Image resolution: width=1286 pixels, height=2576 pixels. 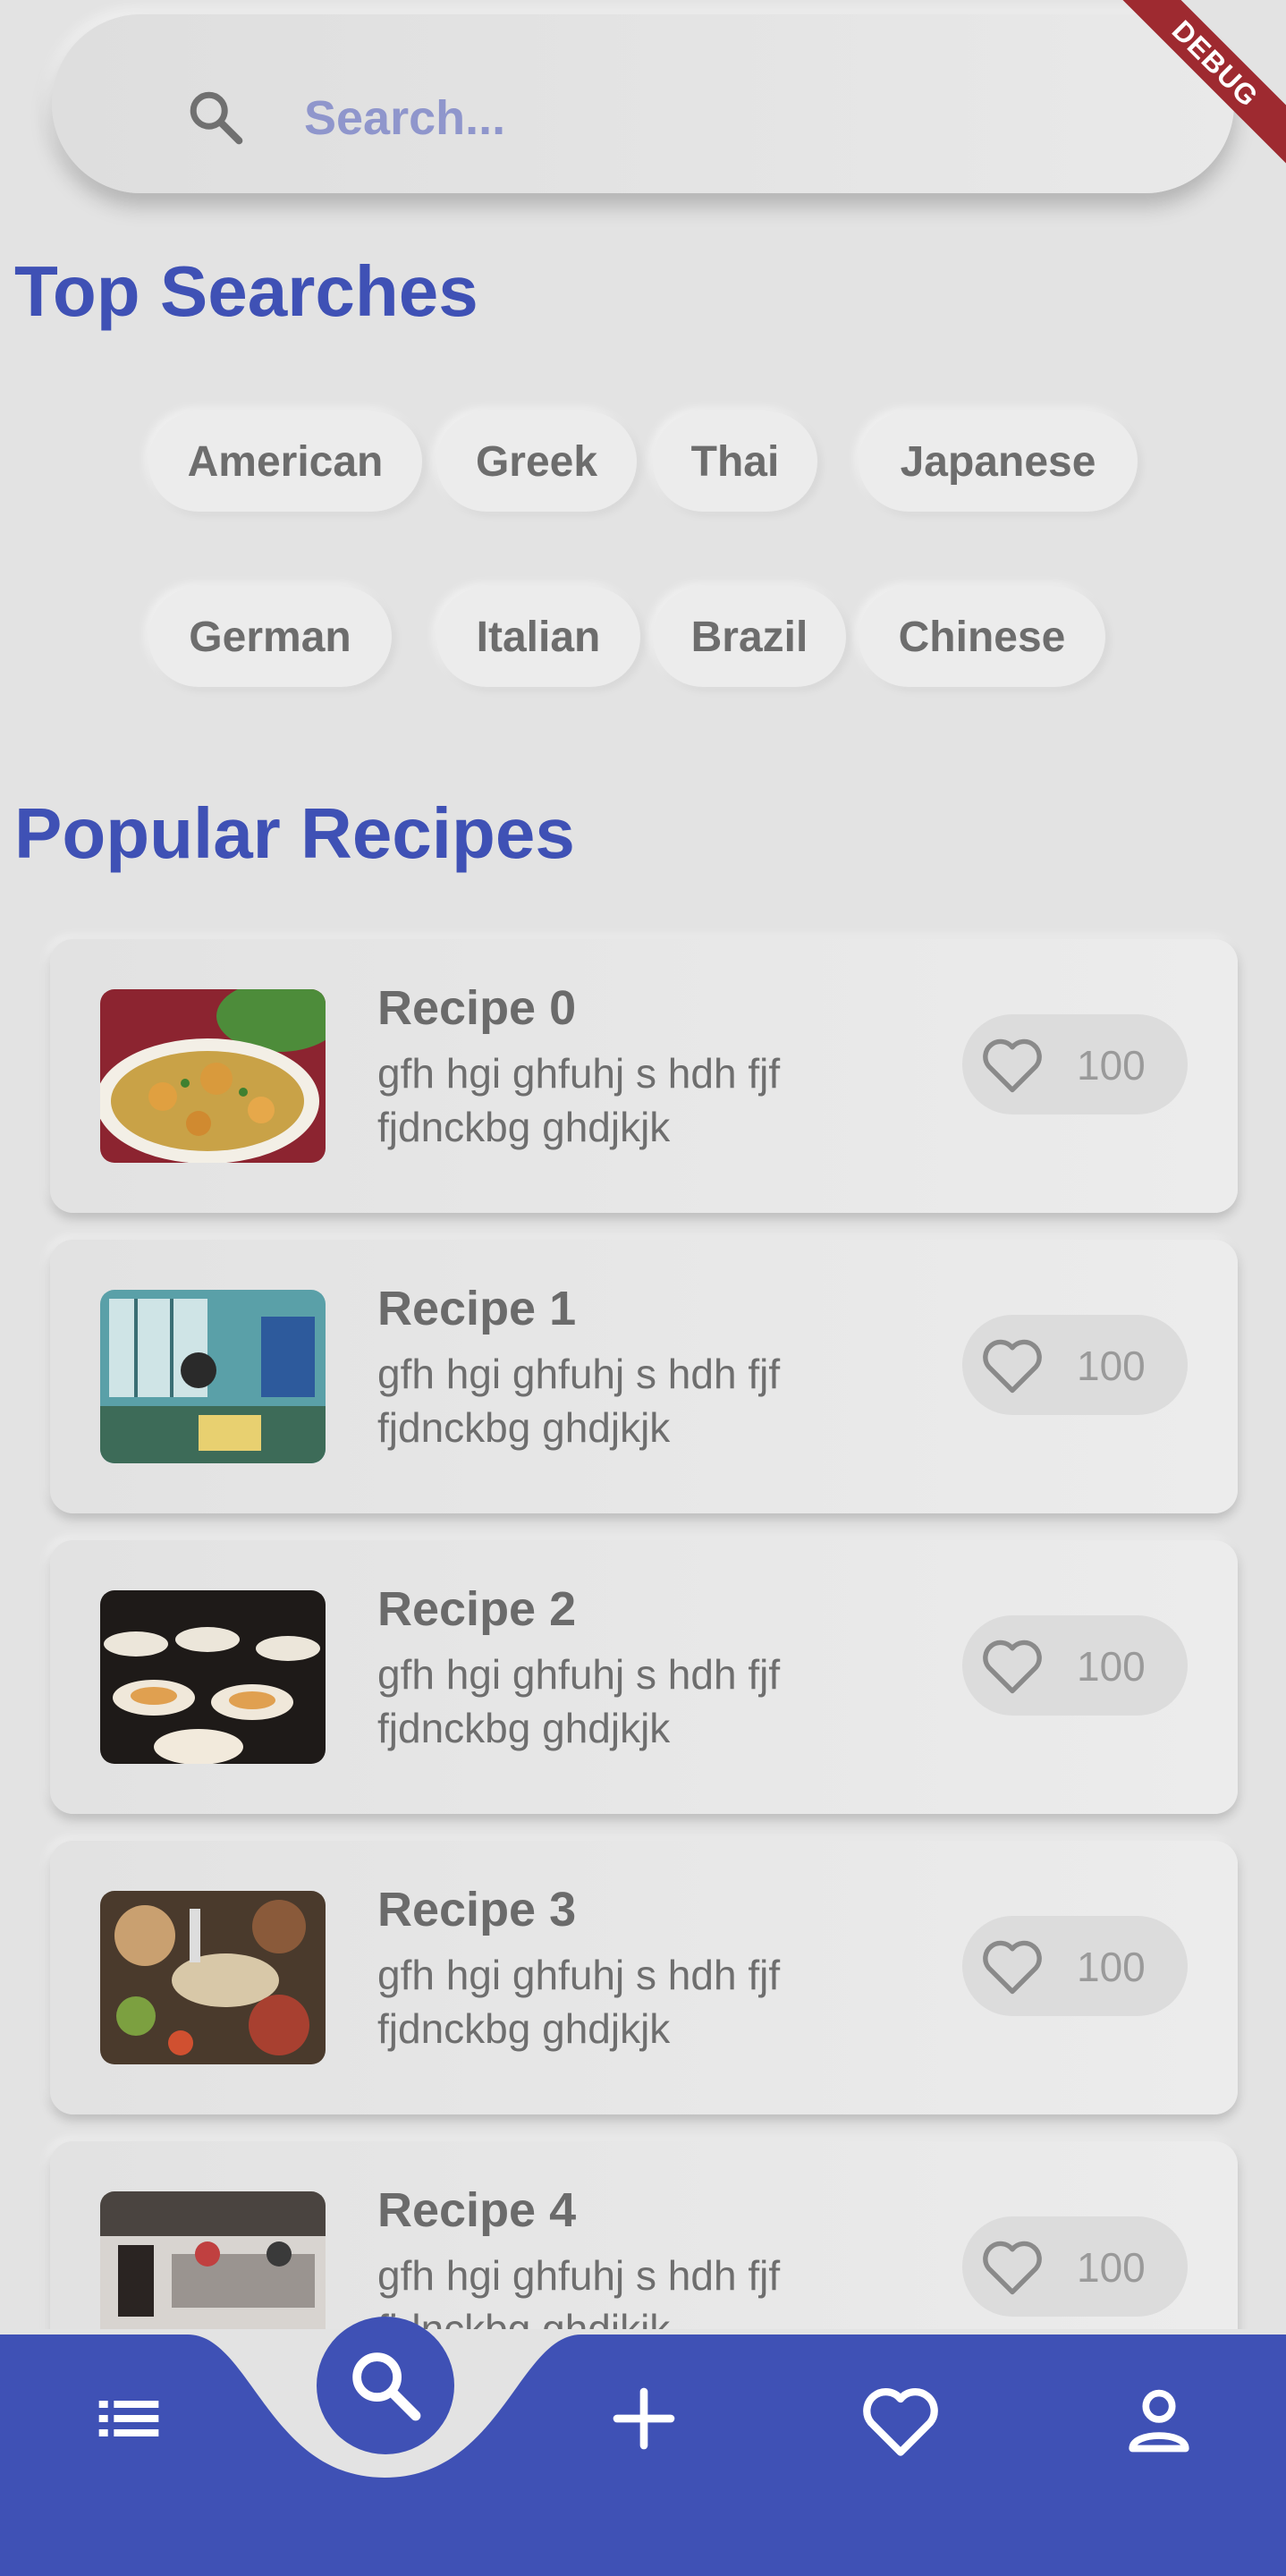 What do you see at coordinates (1191, 91) in the screenshot?
I see `debug-banner: DEBUG` at bounding box center [1191, 91].